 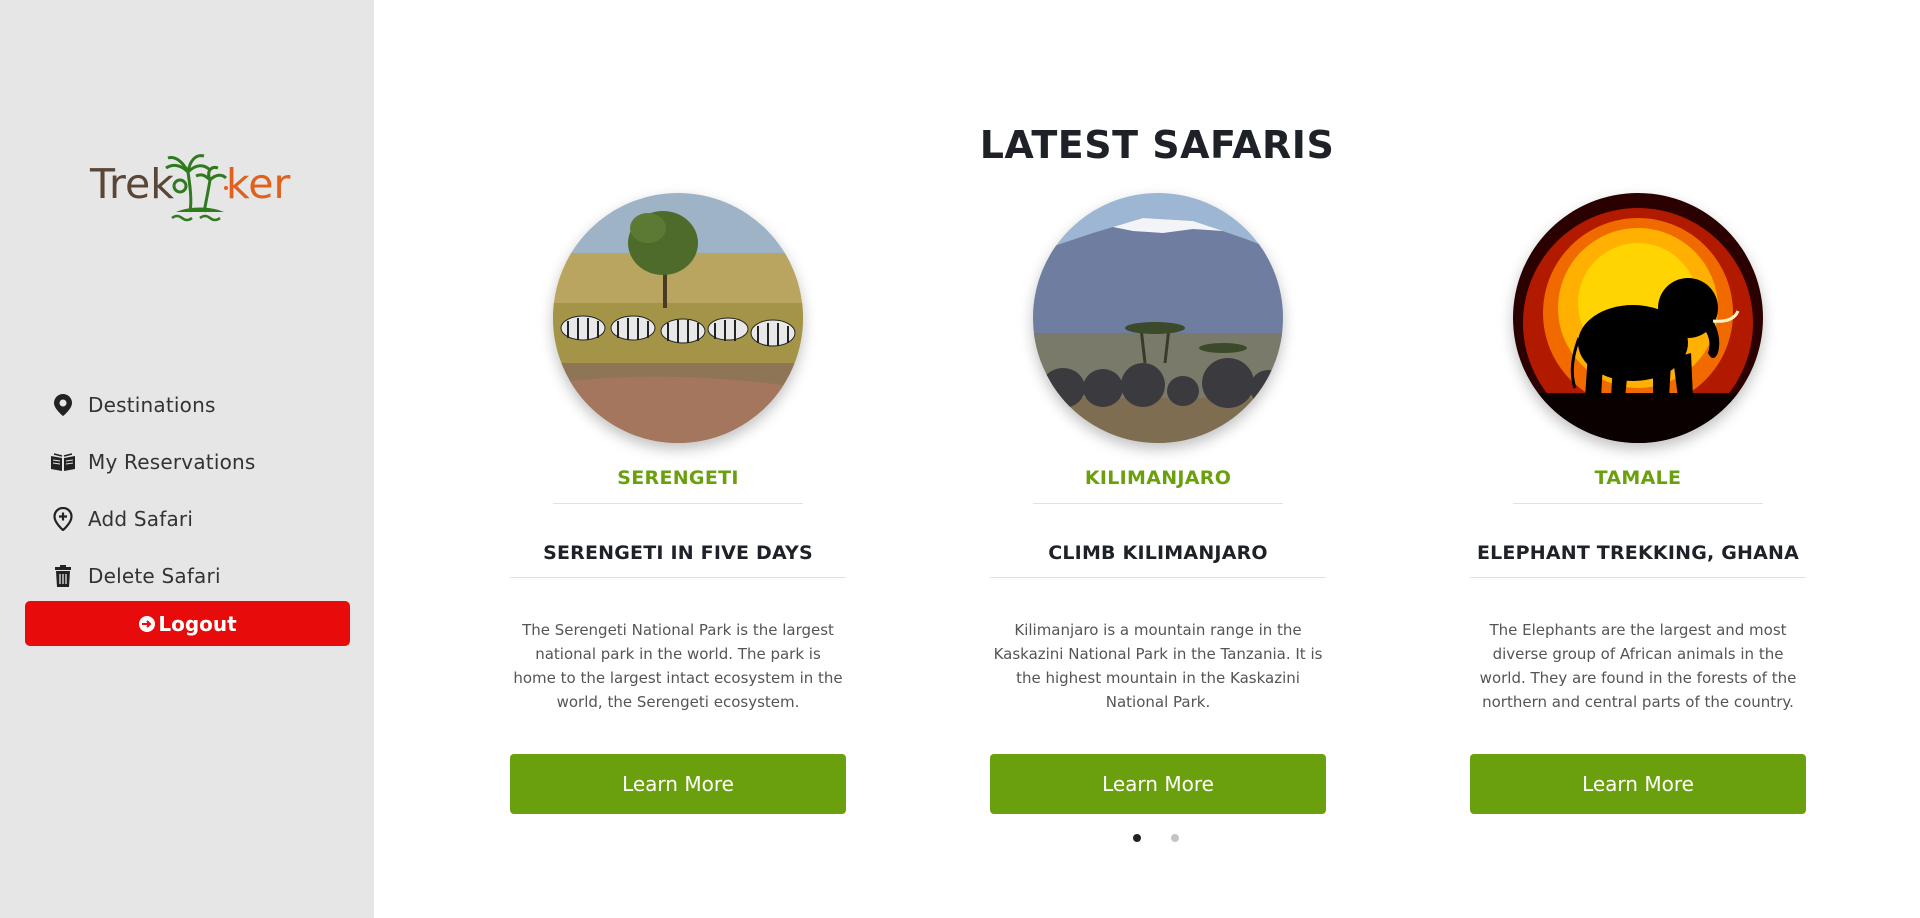 What do you see at coordinates (63, 576) in the screenshot?
I see `trash-icon` at bounding box center [63, 576].